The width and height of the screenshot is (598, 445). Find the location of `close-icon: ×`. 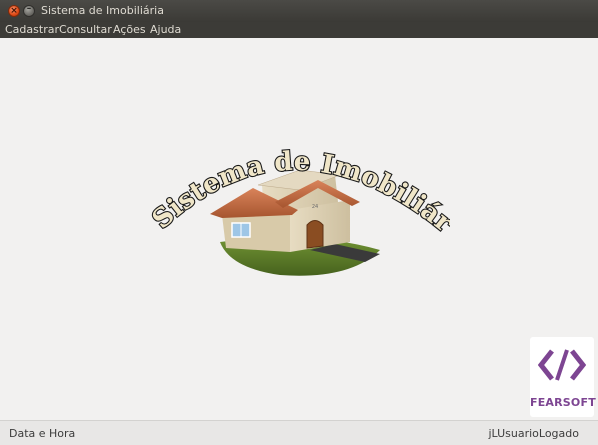

close-icon: × is located at coordinates (14, 11).